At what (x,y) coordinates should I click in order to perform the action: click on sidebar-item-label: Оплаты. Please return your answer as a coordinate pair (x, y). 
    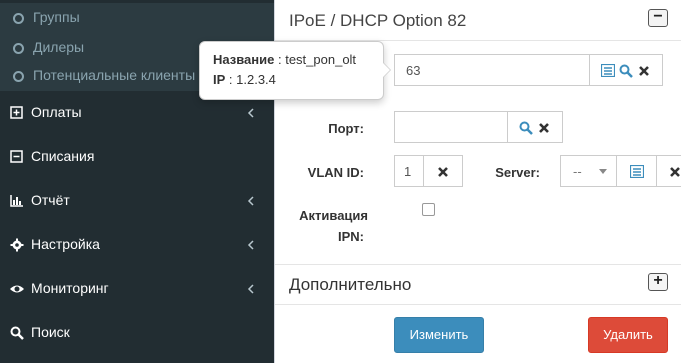
    Looking at the image, I should click on (56, 112).